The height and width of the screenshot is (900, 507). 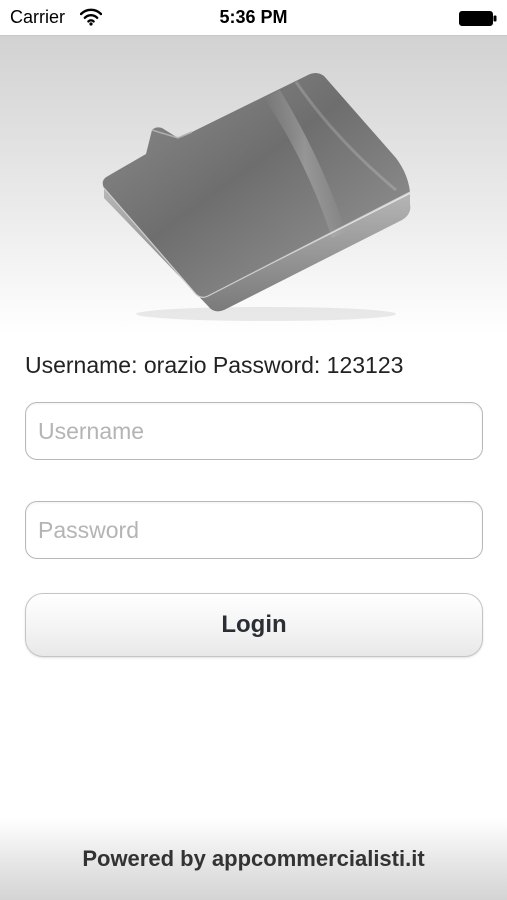 I want to click on footer-credit: Powered by appcommercialisti.it, so click(x=253, y=858).